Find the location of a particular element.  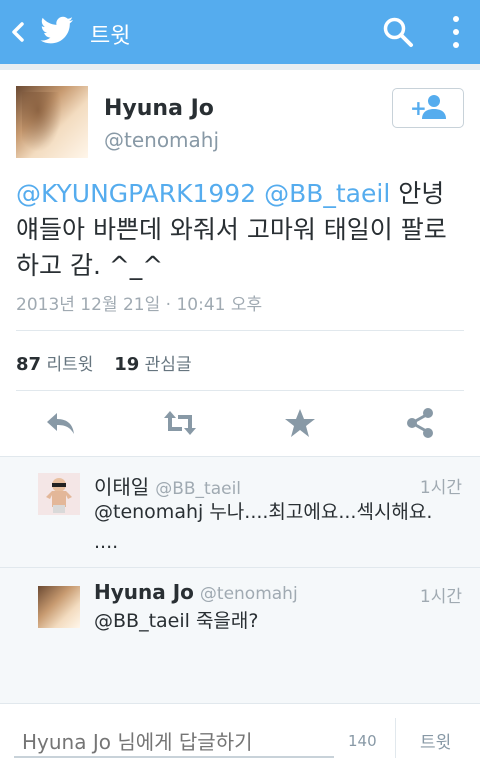

reply-author-handle: @tenomahj is located at coordinates (249, 594).